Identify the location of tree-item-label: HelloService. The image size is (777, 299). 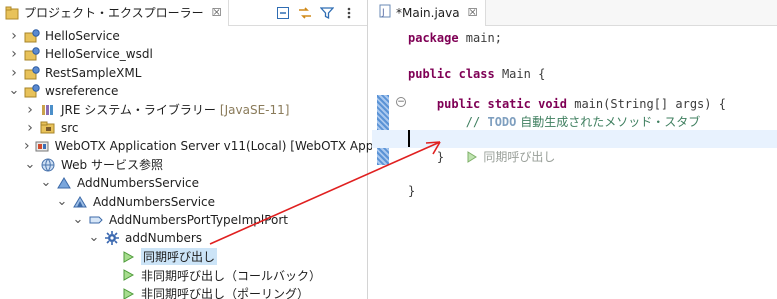
(82, 36).